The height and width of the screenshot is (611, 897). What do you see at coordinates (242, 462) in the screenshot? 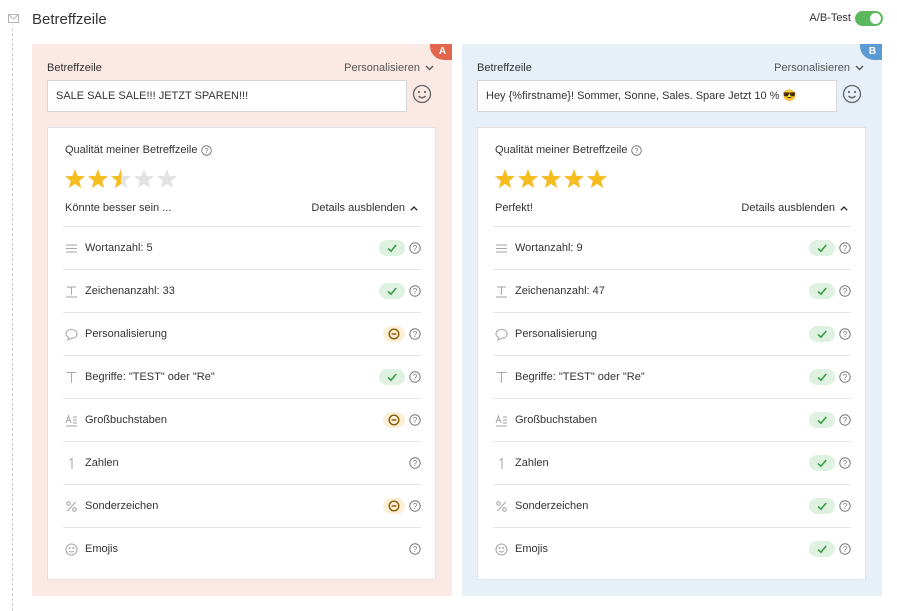
I see `criteria-row: Zahlen?` at bounding box center [242, 462].